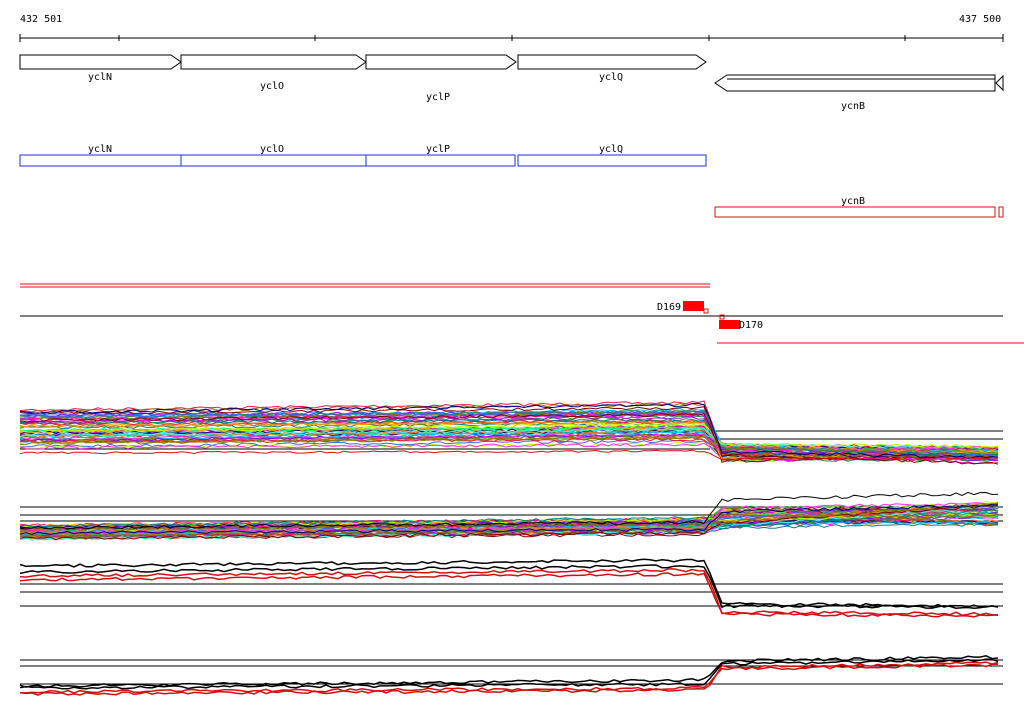 Image resolution: width=1024 pixels, height=714 pixels. I want to click on cds-box-ycnB, so click(855, 212).